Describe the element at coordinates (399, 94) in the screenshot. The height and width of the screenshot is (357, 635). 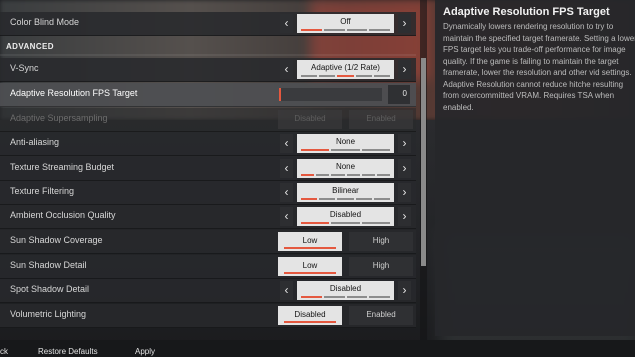
I see `slider-value: 0` at that location.